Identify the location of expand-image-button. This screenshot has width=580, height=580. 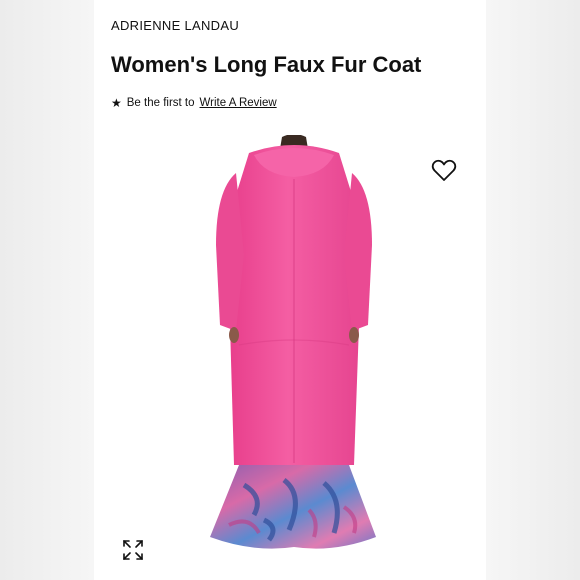
(133, 550).